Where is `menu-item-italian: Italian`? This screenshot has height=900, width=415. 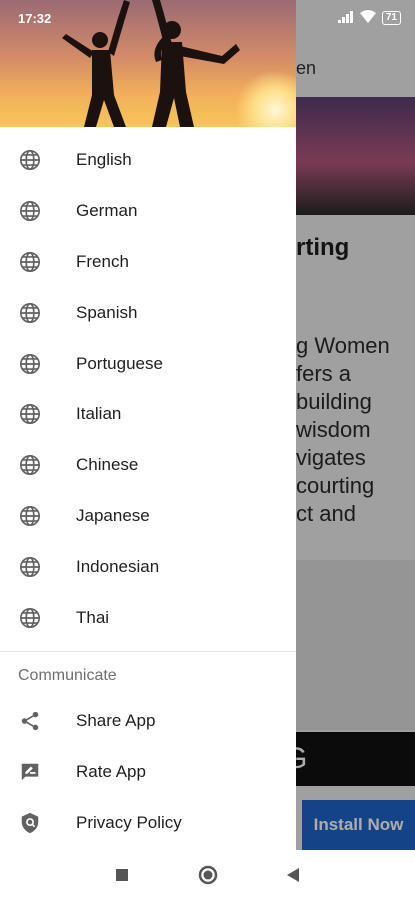 menu-item-italian: Italian is located at coordinates (148, 414).